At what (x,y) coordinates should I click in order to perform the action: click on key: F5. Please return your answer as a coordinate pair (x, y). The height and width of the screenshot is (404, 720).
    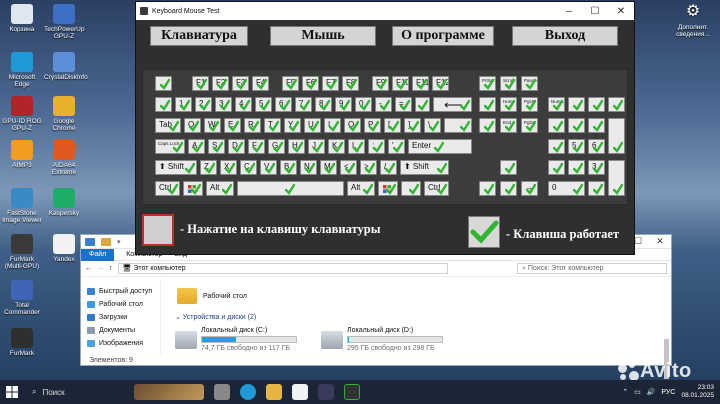
    Looking at the image, I should click on (290, 83).